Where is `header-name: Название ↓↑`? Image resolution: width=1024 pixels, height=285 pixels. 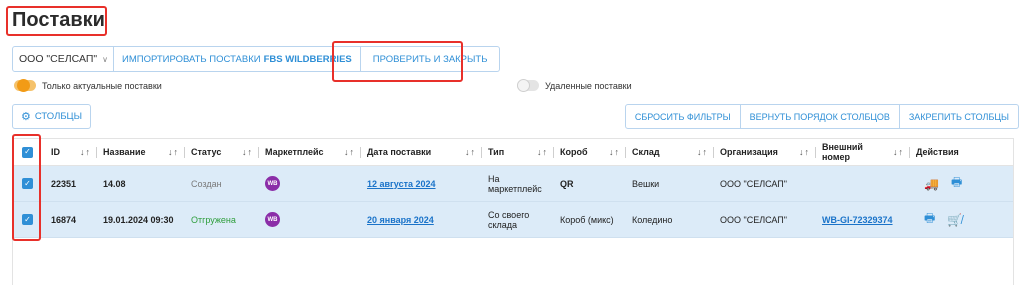 header-name: Название ↓↑ is located at coordinates (141, 152).